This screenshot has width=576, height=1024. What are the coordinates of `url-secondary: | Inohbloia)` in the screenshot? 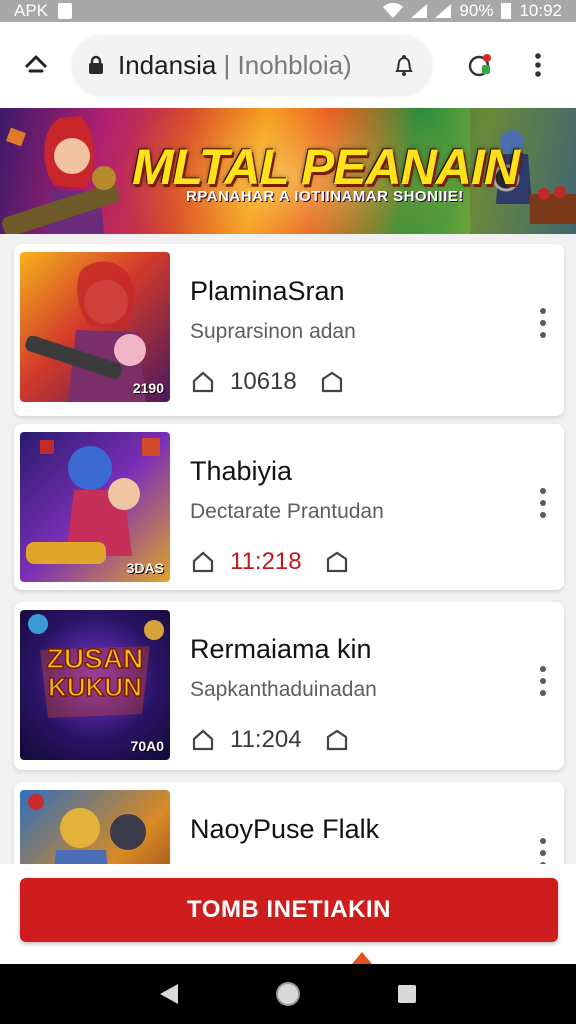 It's located at (287, 64).